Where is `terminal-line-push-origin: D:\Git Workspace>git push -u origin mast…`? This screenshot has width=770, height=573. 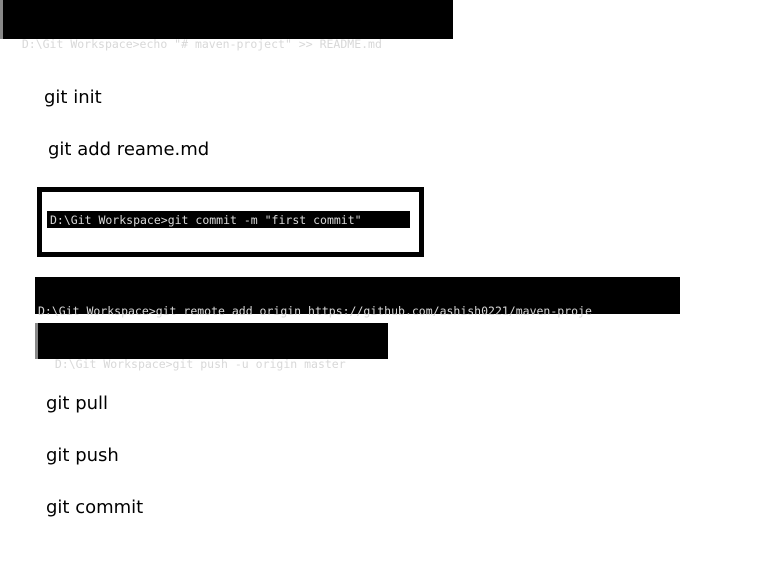 terminal-line-push-origin: D:\Git Workspace>git push -u origin mast… is located at coordinates (200, 364).